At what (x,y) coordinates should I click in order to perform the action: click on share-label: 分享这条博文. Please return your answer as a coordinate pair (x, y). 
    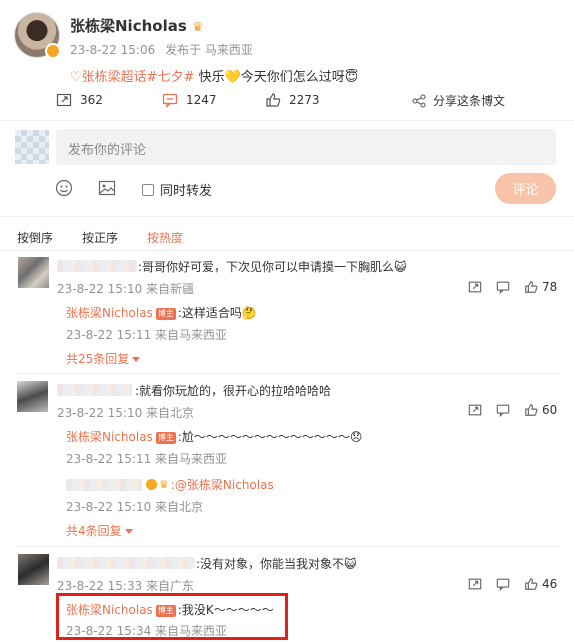
    Looking at the image, I should click on (469, 101).